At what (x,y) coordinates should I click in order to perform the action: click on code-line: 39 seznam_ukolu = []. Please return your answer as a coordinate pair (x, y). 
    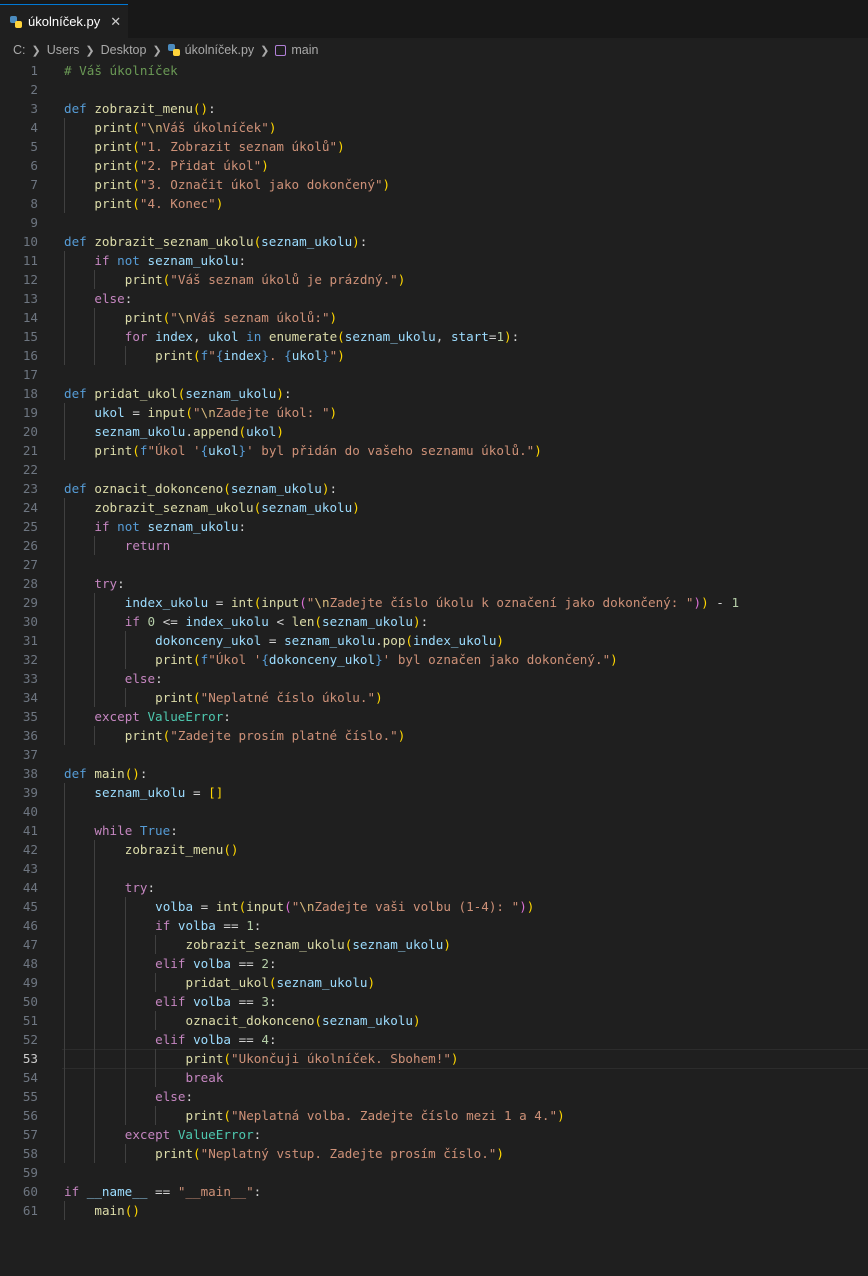
    Looking at the image, I should click on (434, 792).